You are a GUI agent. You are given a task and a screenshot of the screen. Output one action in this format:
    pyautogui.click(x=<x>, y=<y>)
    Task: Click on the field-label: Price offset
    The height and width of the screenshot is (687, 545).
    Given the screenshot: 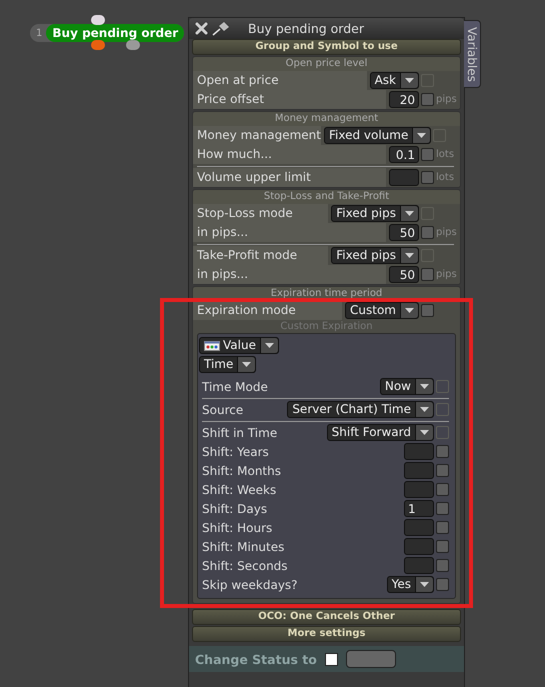 What is the action you would take?
    pyautogui.click(x=289, y=99)
    